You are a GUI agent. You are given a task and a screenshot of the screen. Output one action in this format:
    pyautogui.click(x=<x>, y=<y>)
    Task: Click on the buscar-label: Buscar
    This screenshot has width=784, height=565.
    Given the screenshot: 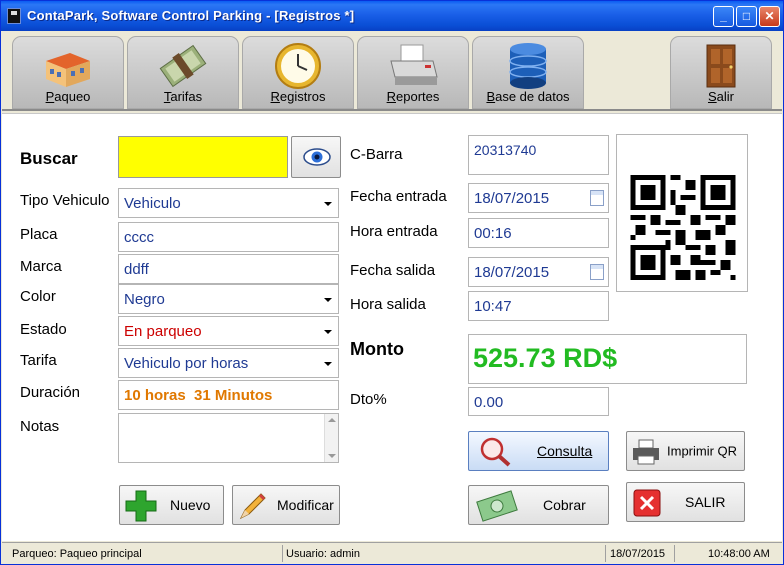 What is the action you would take?
    pyautogui.click(x=49, y=158)
    